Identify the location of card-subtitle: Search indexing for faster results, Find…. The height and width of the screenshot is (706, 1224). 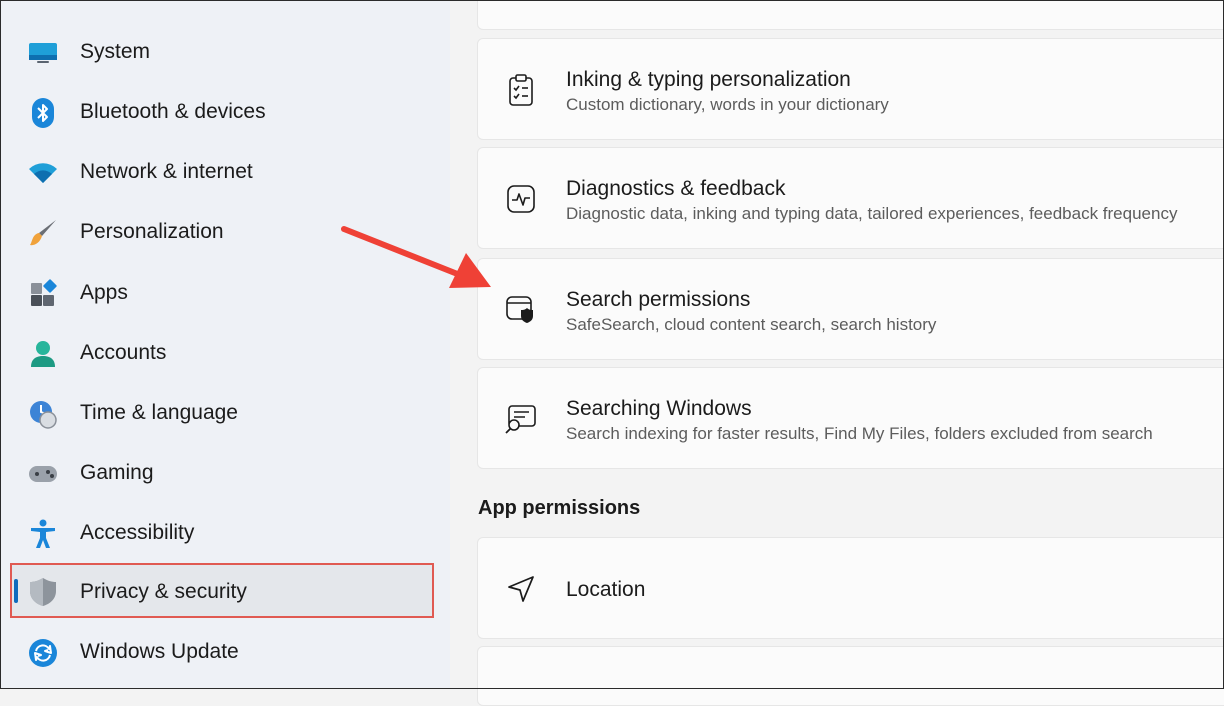
(859, 433).